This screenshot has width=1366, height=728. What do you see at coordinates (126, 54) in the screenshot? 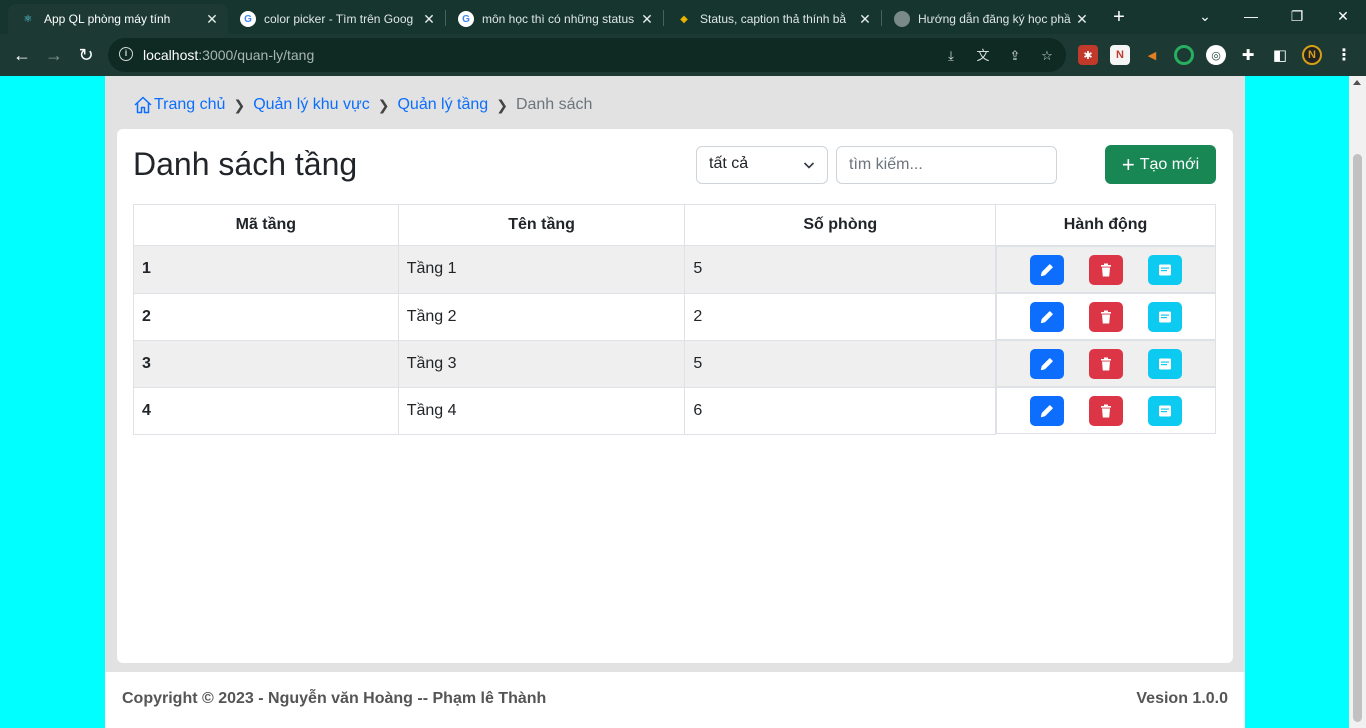
I see `site-info-icon: i` at bounding box center [126, 54].